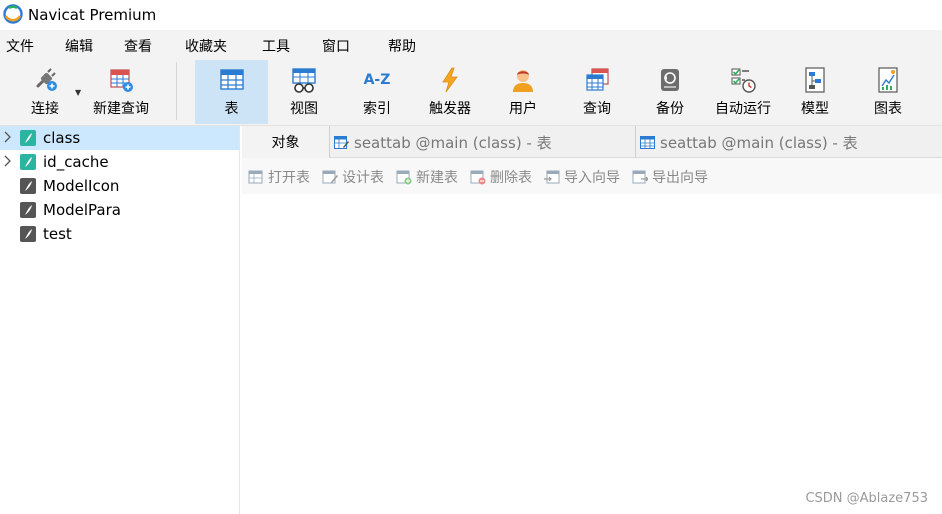 This screenshot has width=942, height=514. What do you see at coordinates (121, 109) in the screenshot?
I see `new-query-label: 新建查询` at bounding box center [121, 109].